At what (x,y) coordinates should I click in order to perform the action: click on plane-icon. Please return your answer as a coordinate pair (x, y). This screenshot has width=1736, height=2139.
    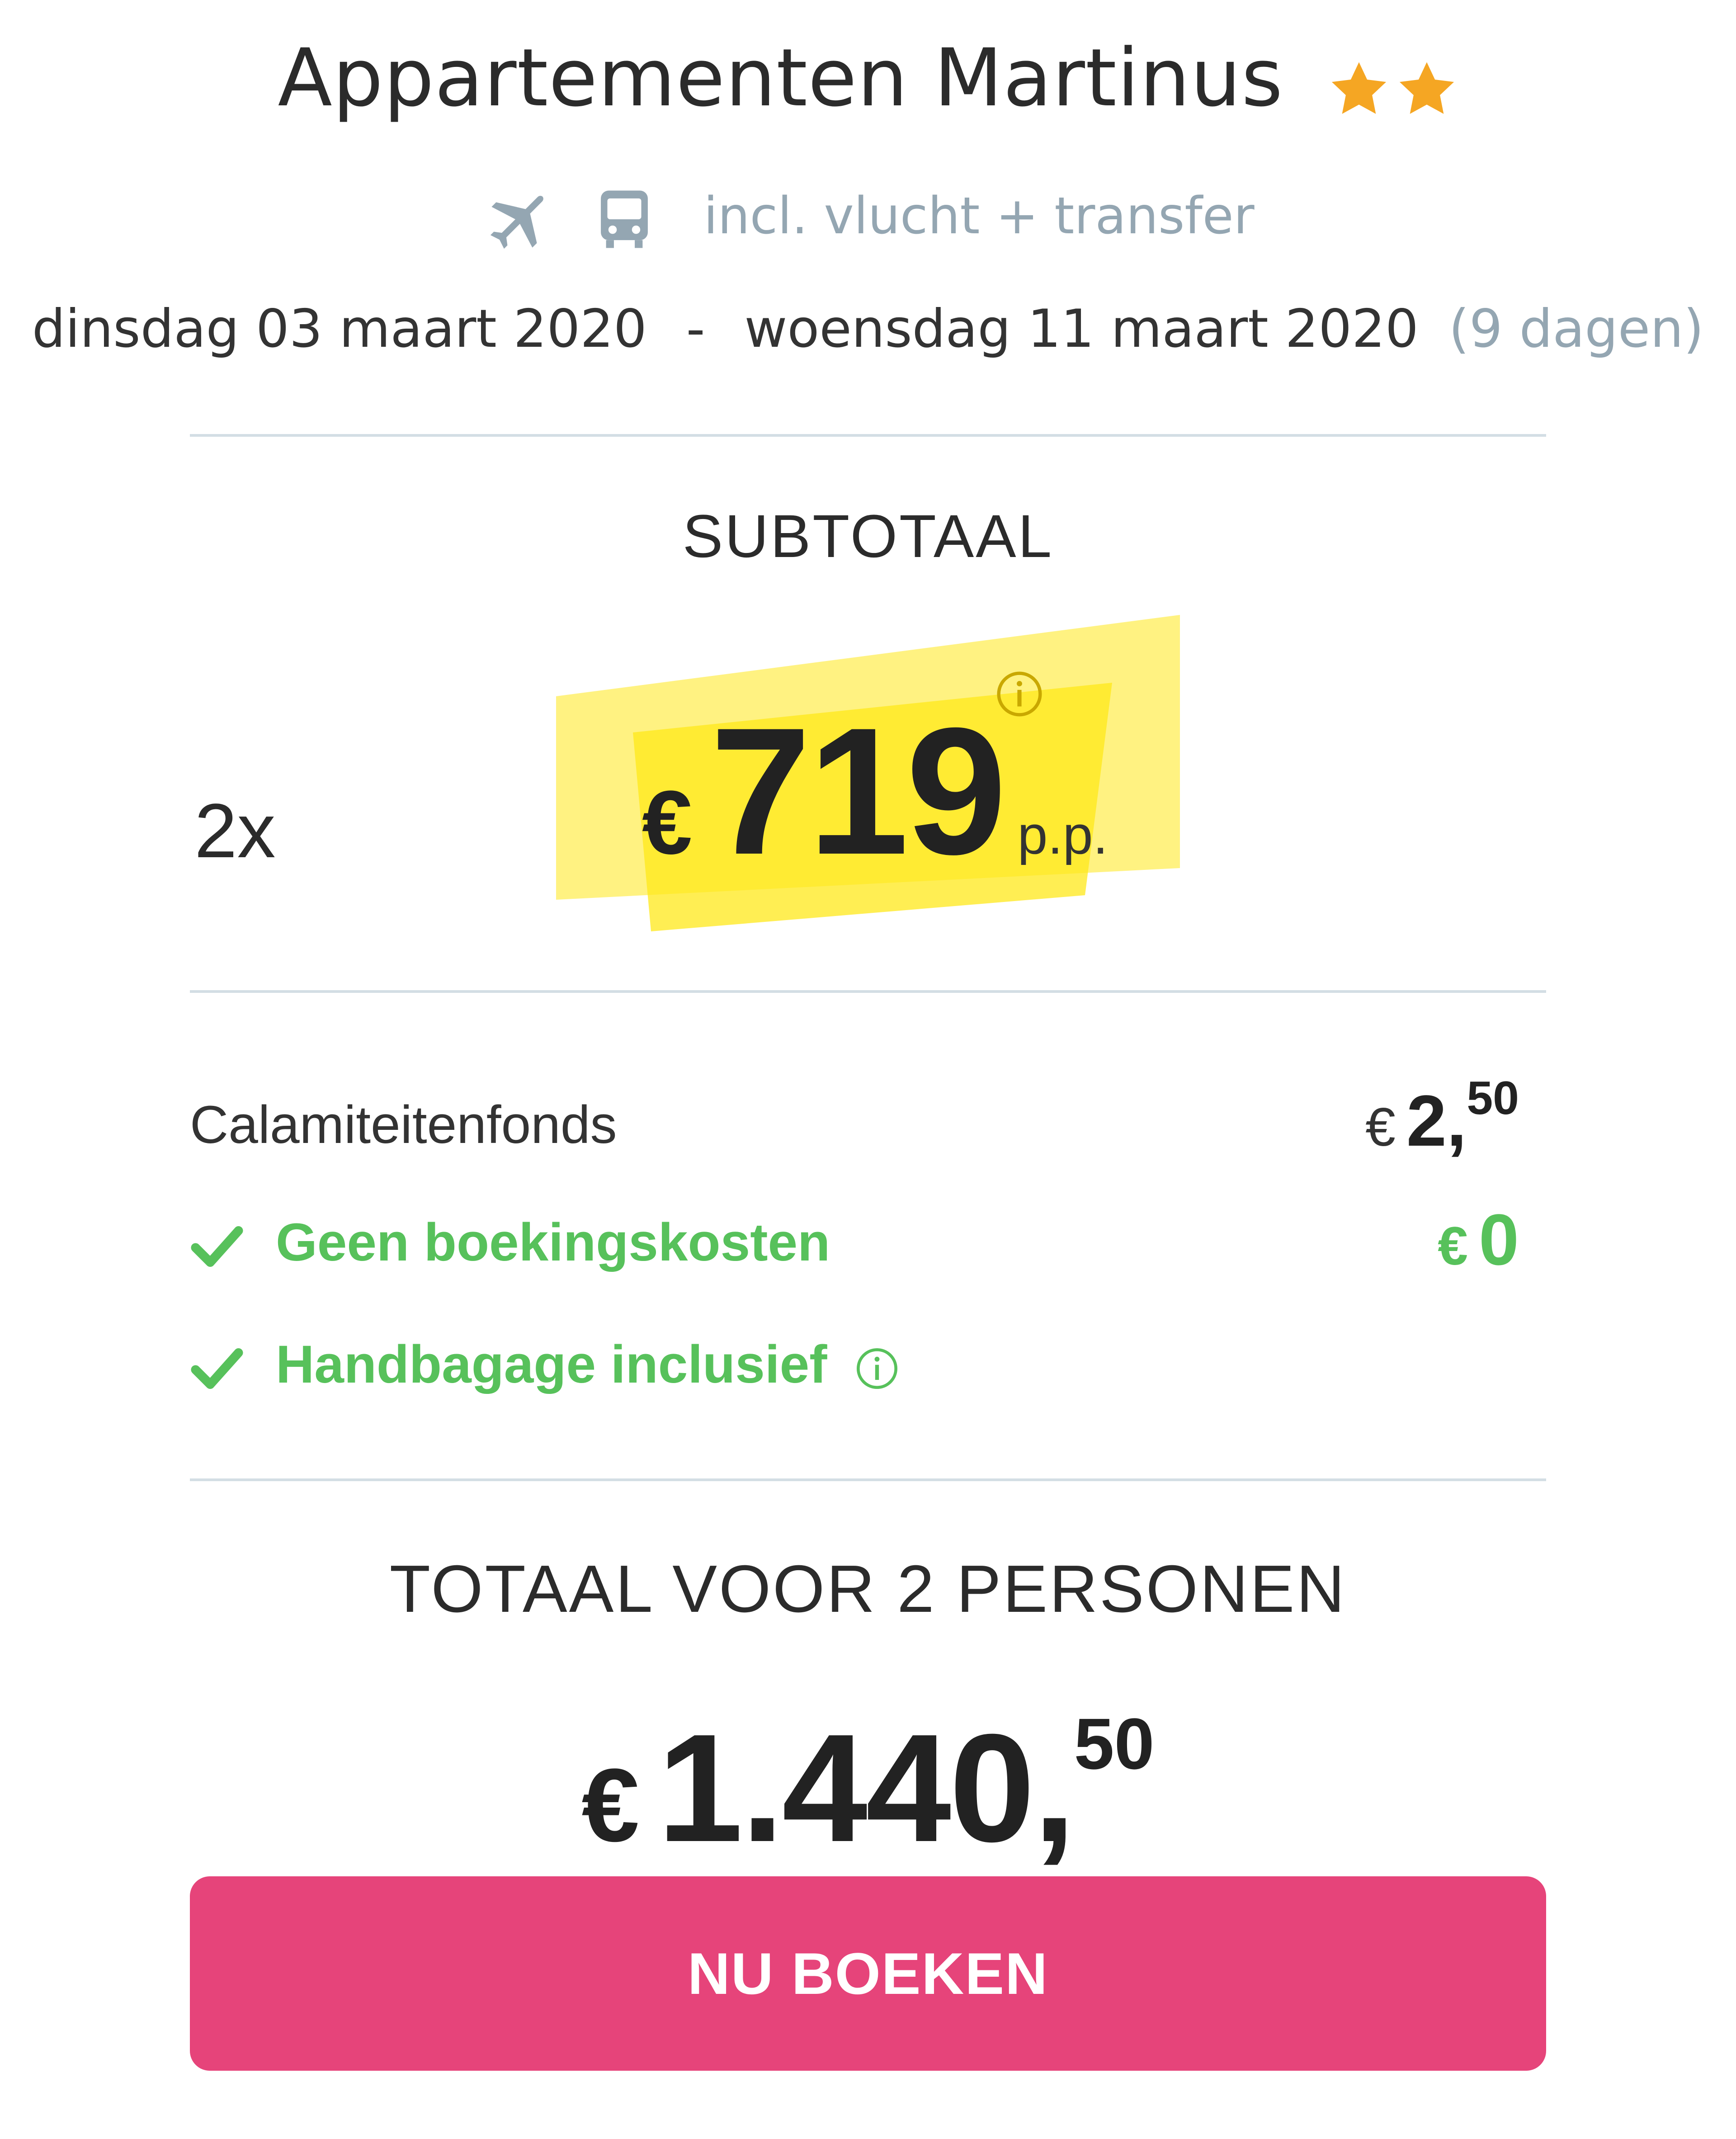
    Looking at the image, I should click on (518, 222).